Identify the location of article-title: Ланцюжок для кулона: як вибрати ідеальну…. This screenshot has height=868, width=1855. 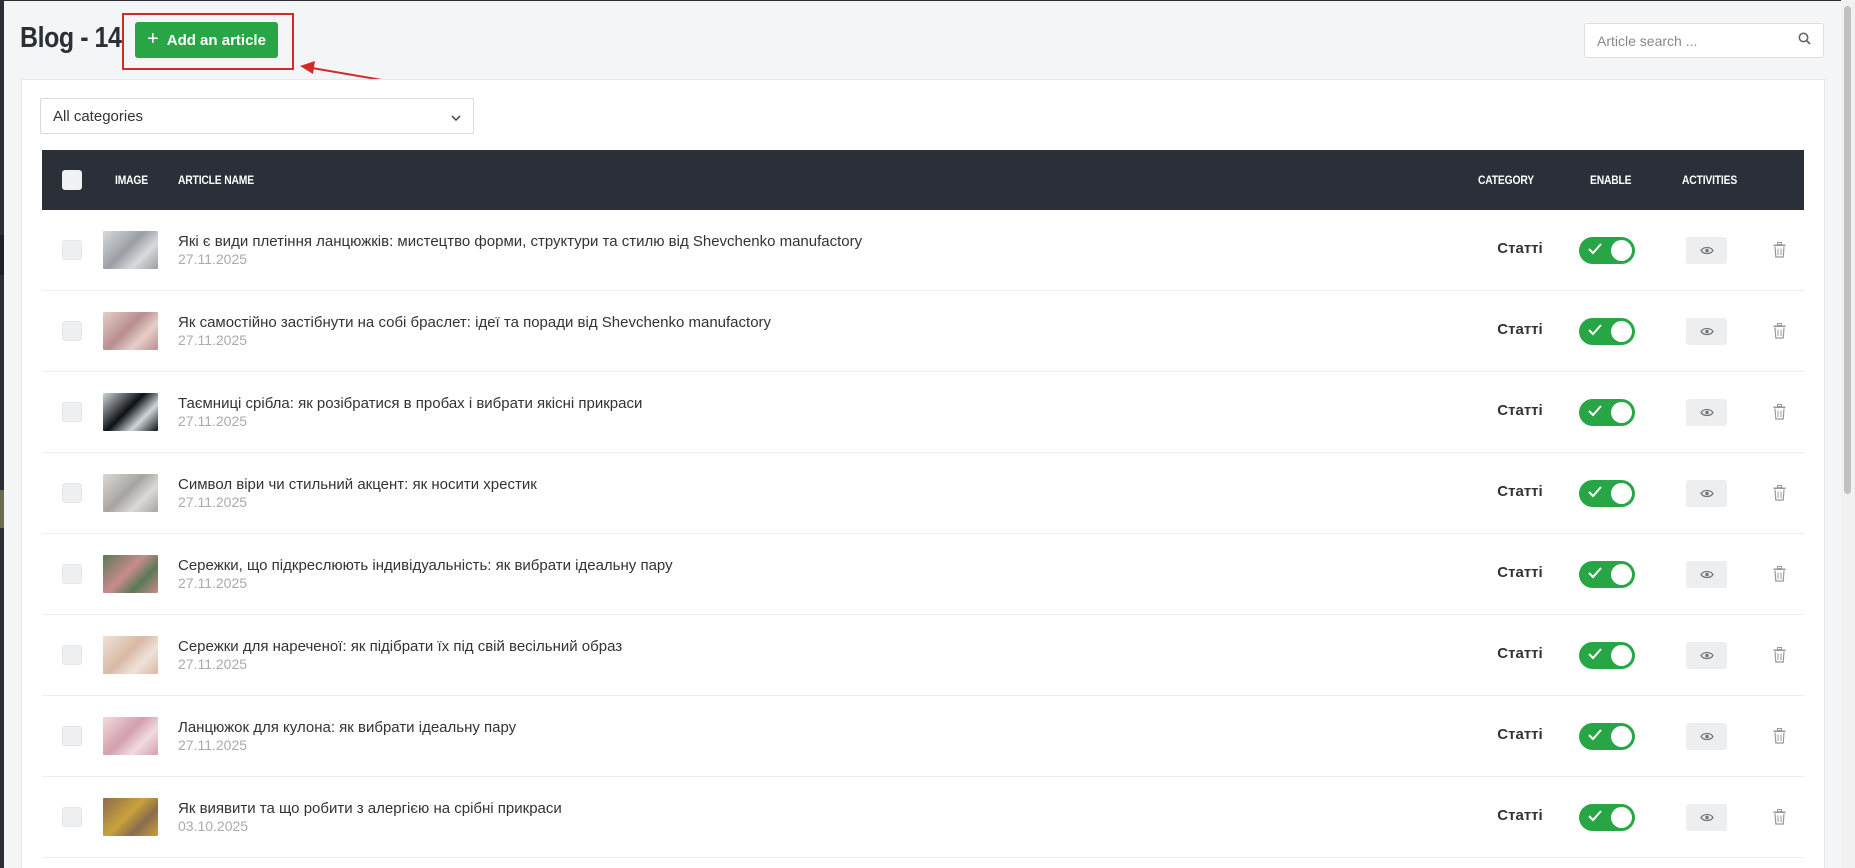
(347, 727).